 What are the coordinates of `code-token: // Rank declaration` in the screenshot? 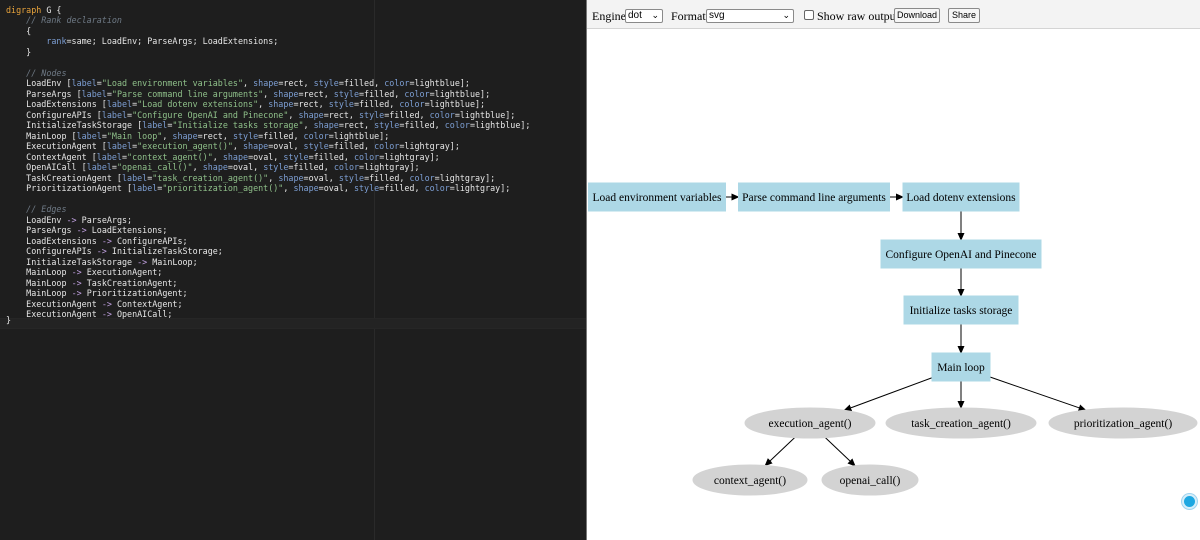 It's located at (64, 20).